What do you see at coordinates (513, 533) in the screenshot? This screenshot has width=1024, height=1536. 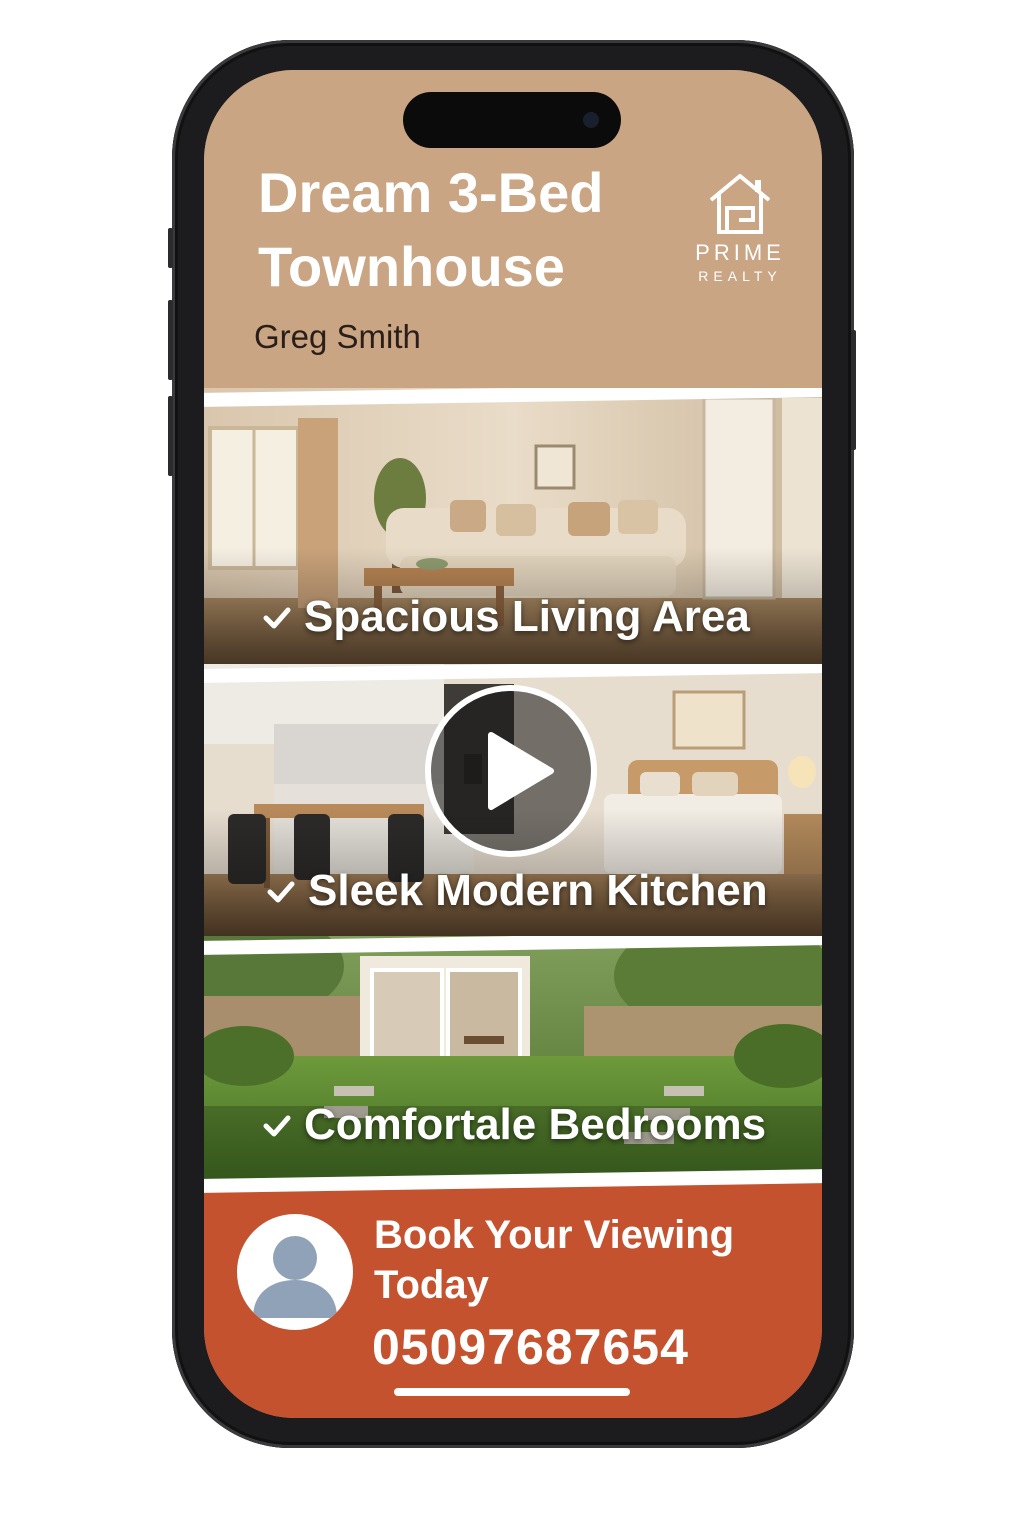 I see `feature-living-area: Spacious Living Area` at bounding box center [513, 533].